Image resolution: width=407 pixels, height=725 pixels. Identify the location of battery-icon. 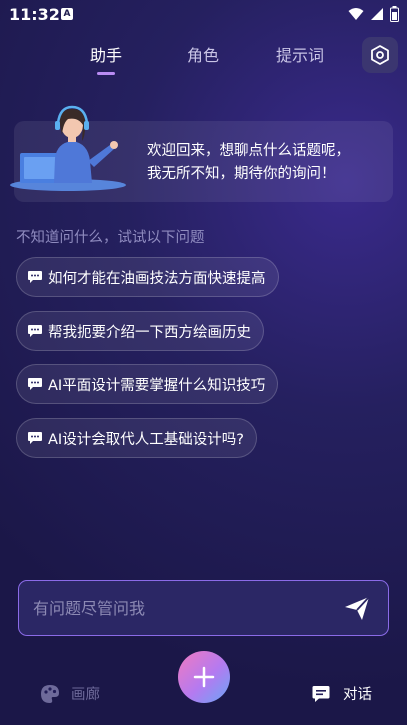
(394, 14).